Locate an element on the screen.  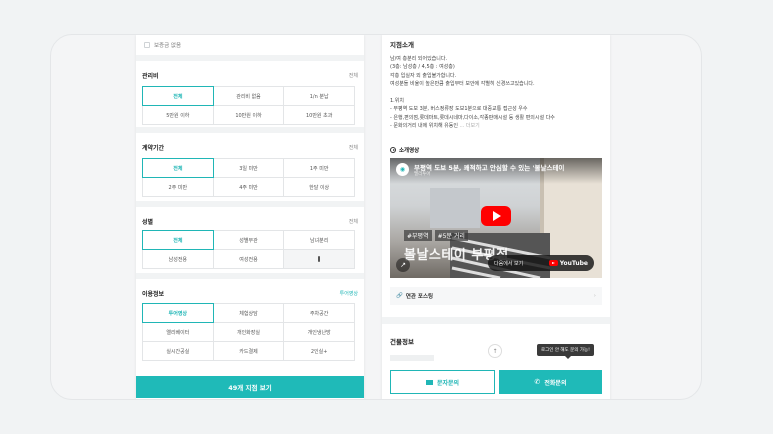
desc-line-text: - 문화의거리 내에 위치해 유동인 is located at coordinates (424, 126).